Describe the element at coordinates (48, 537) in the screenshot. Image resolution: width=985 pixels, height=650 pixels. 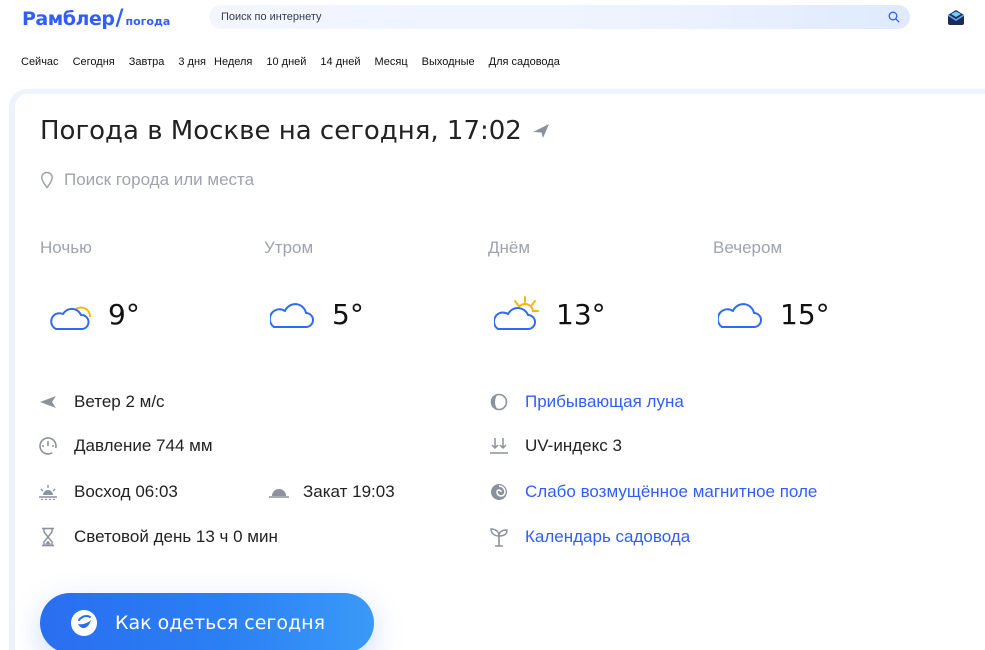
I see `hourglass-icon` at that location.